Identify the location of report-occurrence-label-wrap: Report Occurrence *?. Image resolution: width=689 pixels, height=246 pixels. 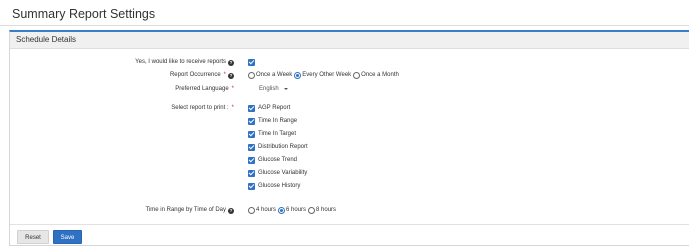
(202, 75).